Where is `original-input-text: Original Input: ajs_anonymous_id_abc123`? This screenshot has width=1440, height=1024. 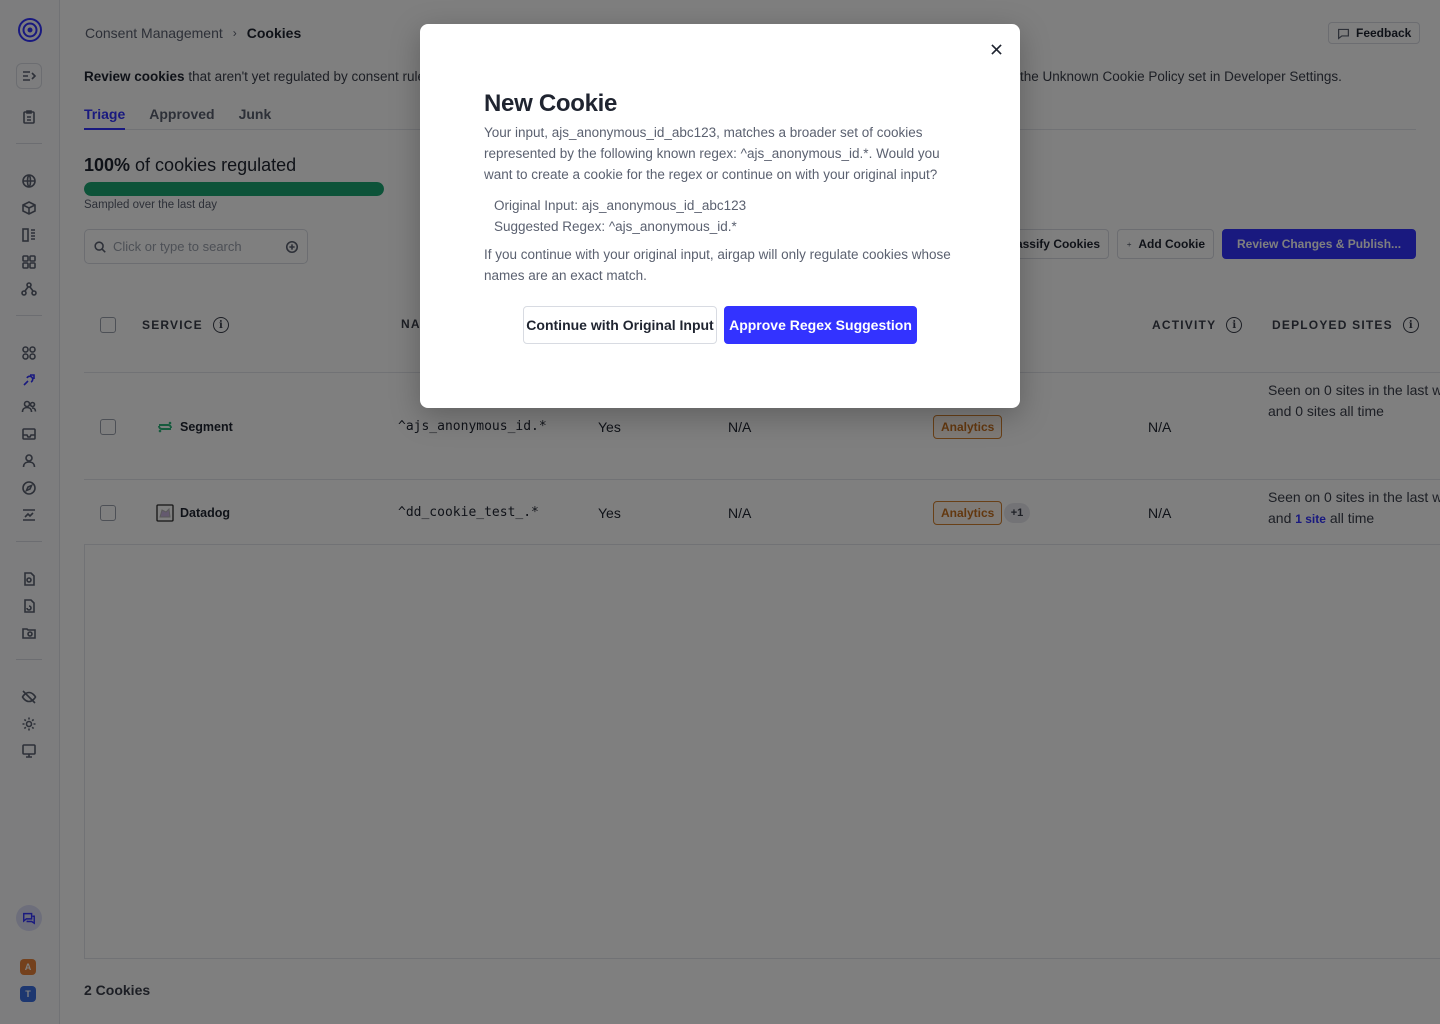
original-input-text: Original Input: ajs_anonymous_id_abc123 is located at coordinates (620, 205).